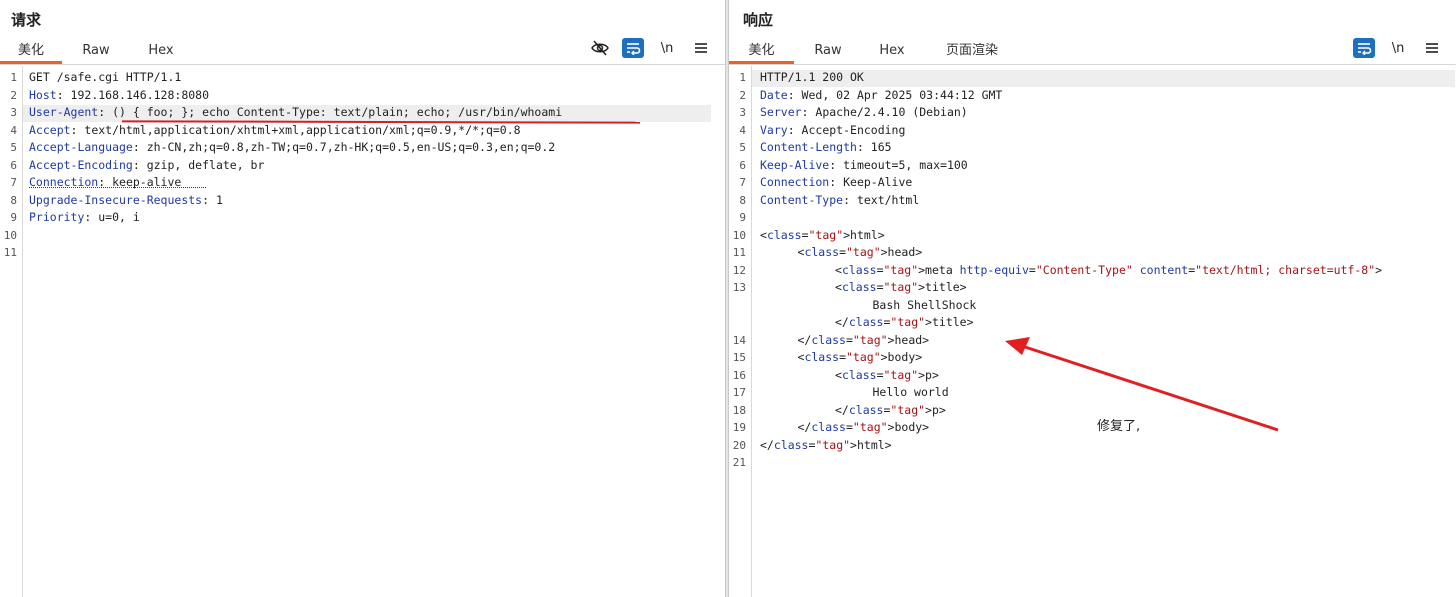  I want to click on header-key: Server, so click(781, 112).